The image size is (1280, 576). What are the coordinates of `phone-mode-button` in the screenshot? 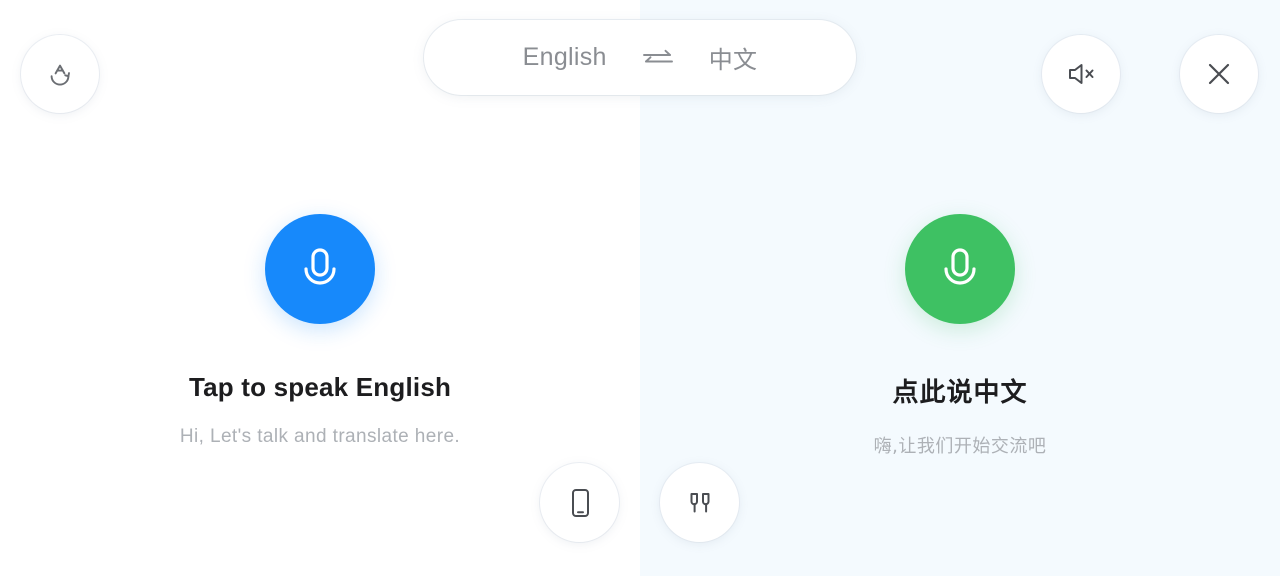 It's located at (579, 502).